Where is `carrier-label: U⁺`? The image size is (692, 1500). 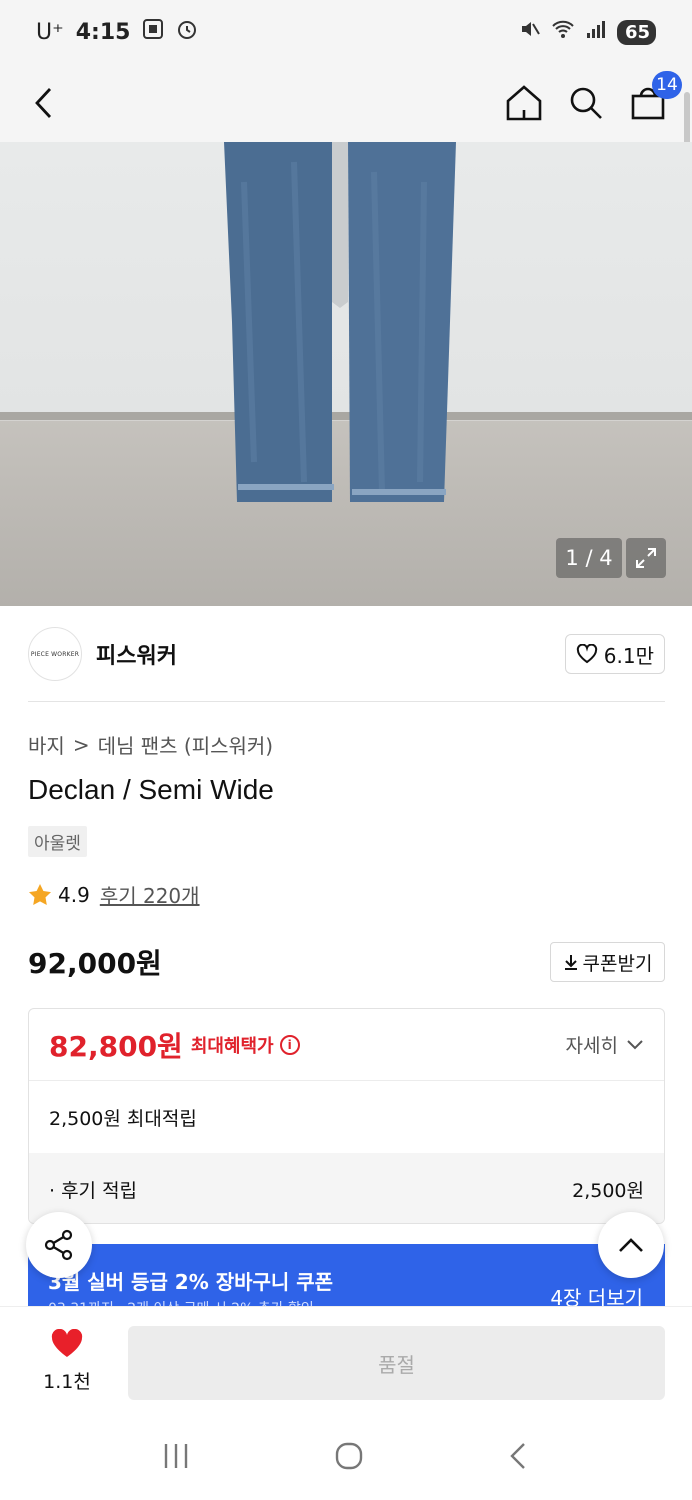
carrier-label: U⁺ is located at coordinates (50, 32).